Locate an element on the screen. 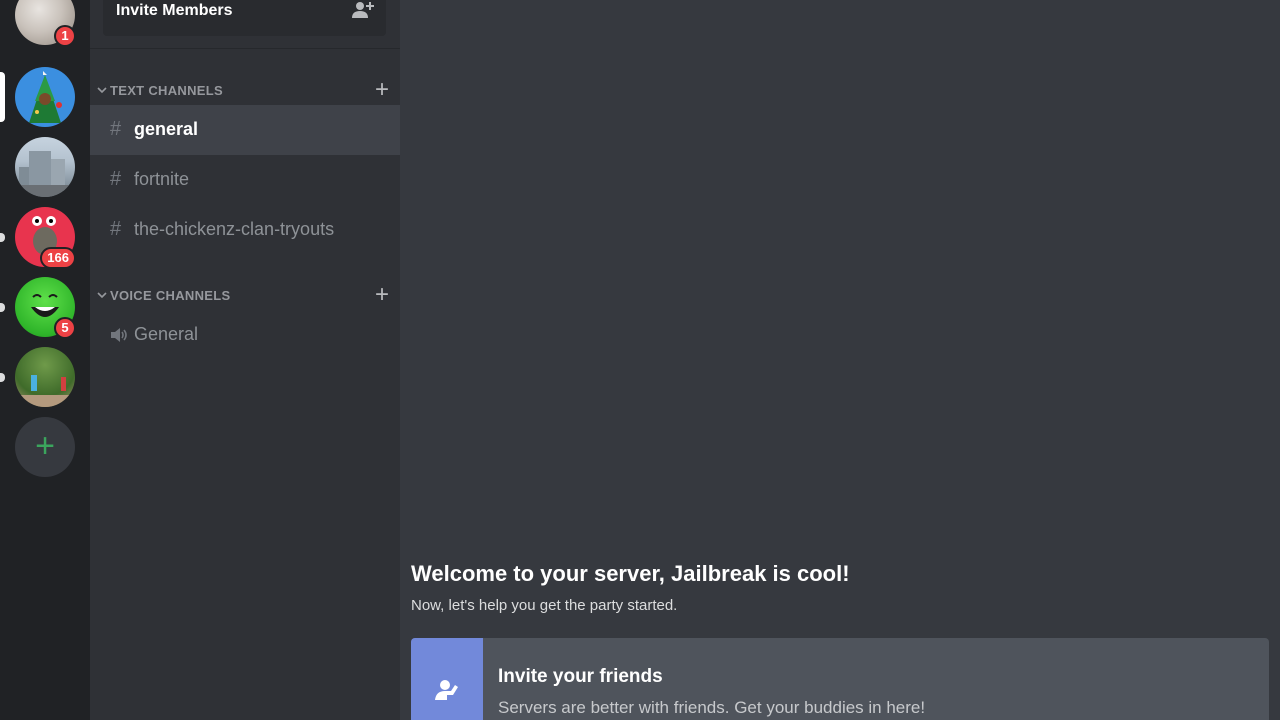 The image size is (1280, 720). server-icon: 166 is located at coordinates (45, 238).